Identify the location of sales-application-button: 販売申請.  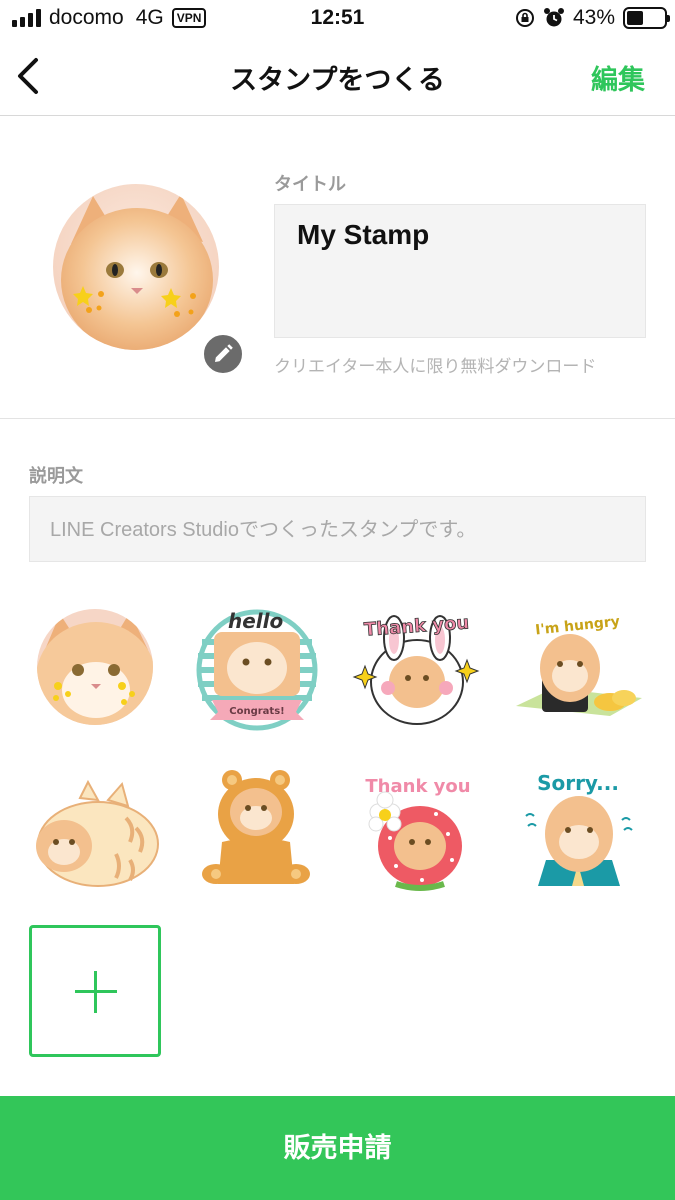
(337, 1148).